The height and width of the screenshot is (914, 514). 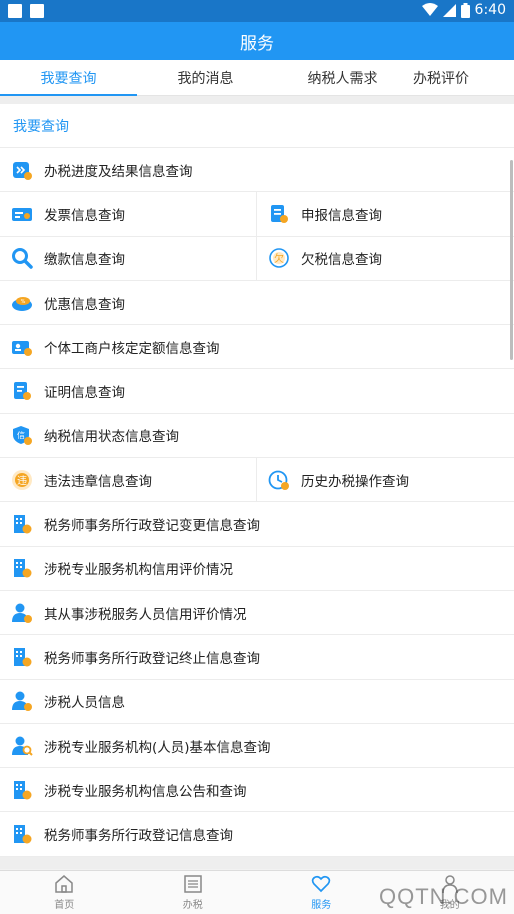 I want to click on item-label: 申报信息查询, so click(x=341, y=215).